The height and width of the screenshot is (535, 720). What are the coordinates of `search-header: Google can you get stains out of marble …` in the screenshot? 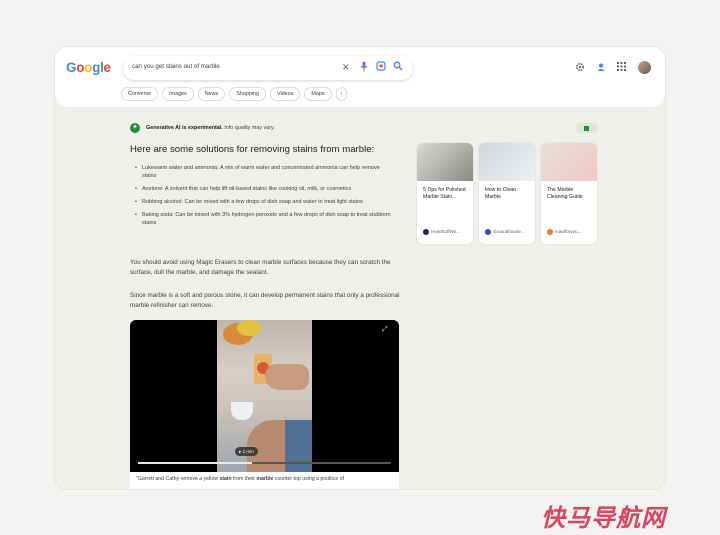 It's located at (360, 77).